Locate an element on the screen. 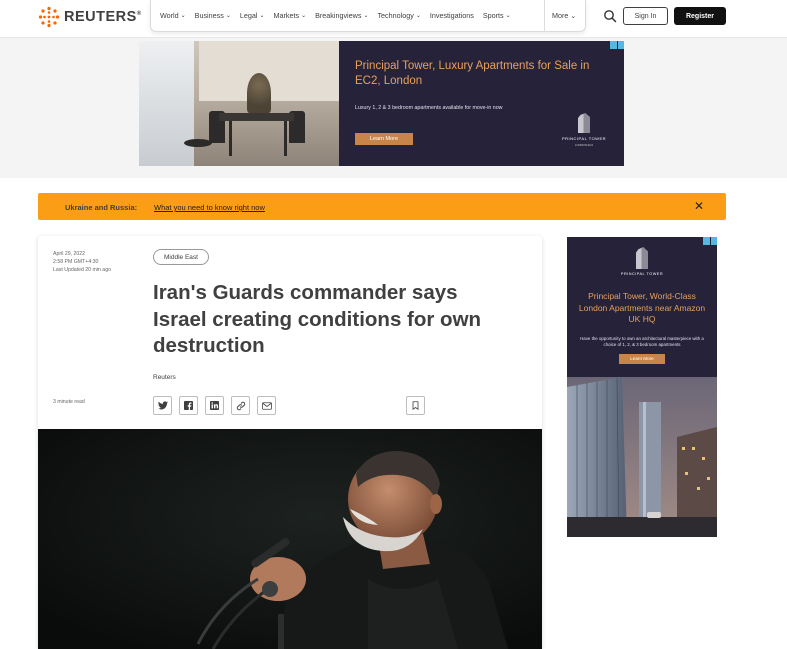 Image resolution: width=787 pixels, height=649 pixels. reuters-logo: REUTERS® is located at coordinates (90, 17).